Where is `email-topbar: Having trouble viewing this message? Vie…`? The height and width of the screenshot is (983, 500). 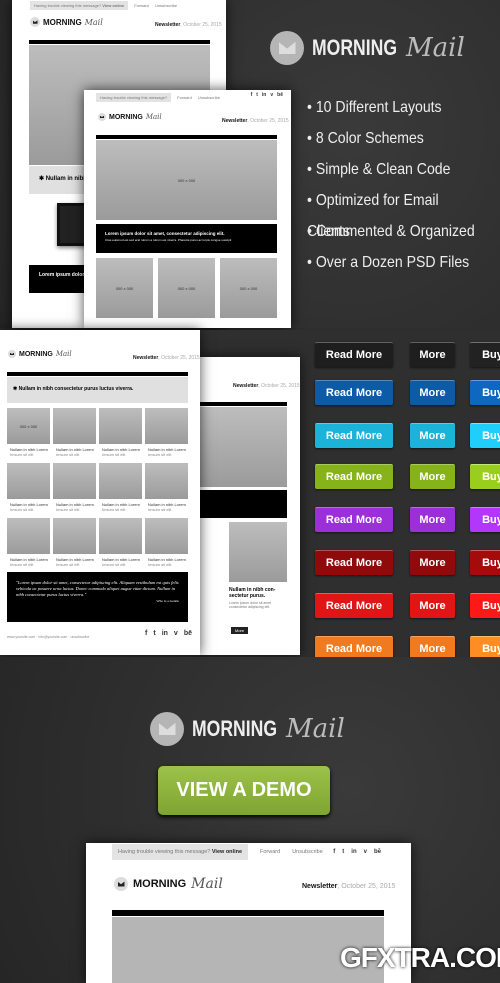
email-topbar: Having trouble viewing this message? Vie… is located at coordinates (103, 5).